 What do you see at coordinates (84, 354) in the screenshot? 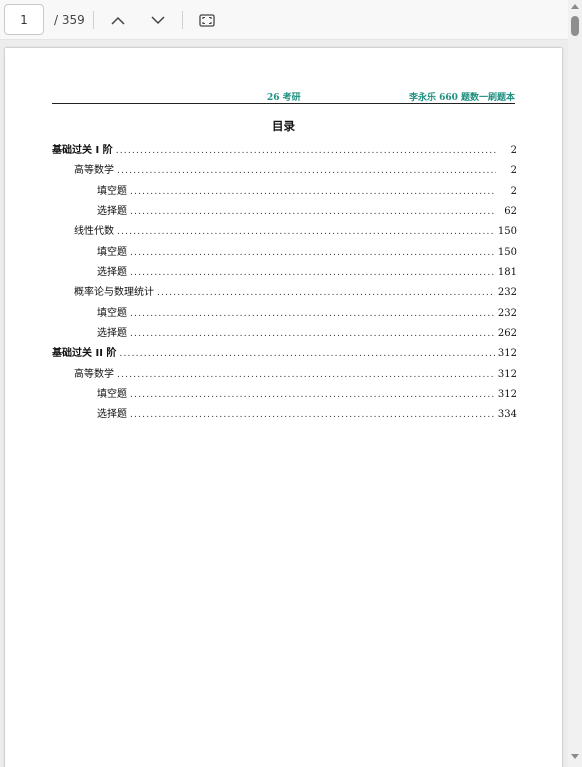
I see `toc-entry-label: 基础过关 II 阶` at bounding box center [84, 354].